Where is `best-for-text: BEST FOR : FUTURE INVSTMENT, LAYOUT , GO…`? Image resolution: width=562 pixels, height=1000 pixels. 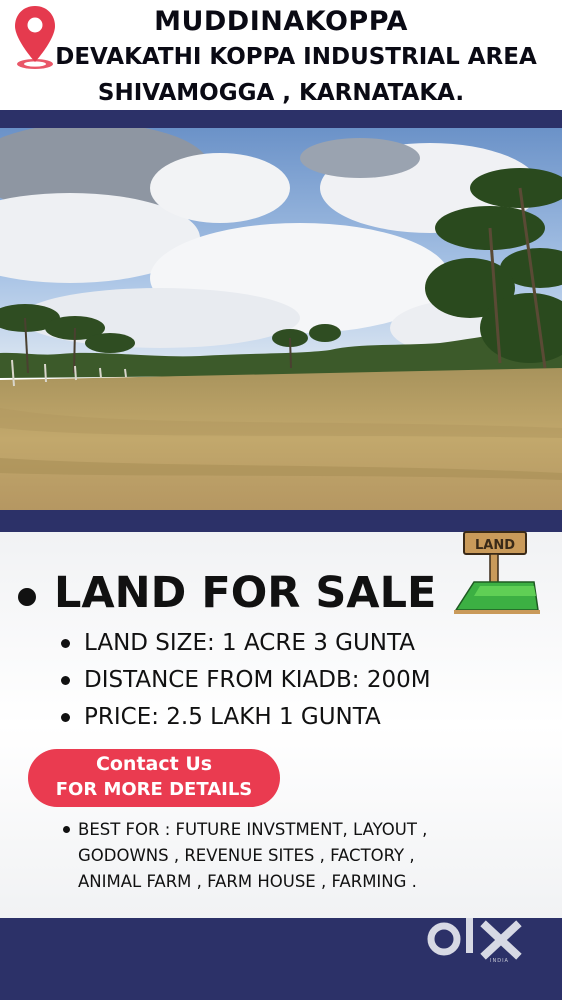
best-for-text: BEST FOR : FUTURE INVSTMENT, LAYOUT , GO… is located at coordinates (313, 856).